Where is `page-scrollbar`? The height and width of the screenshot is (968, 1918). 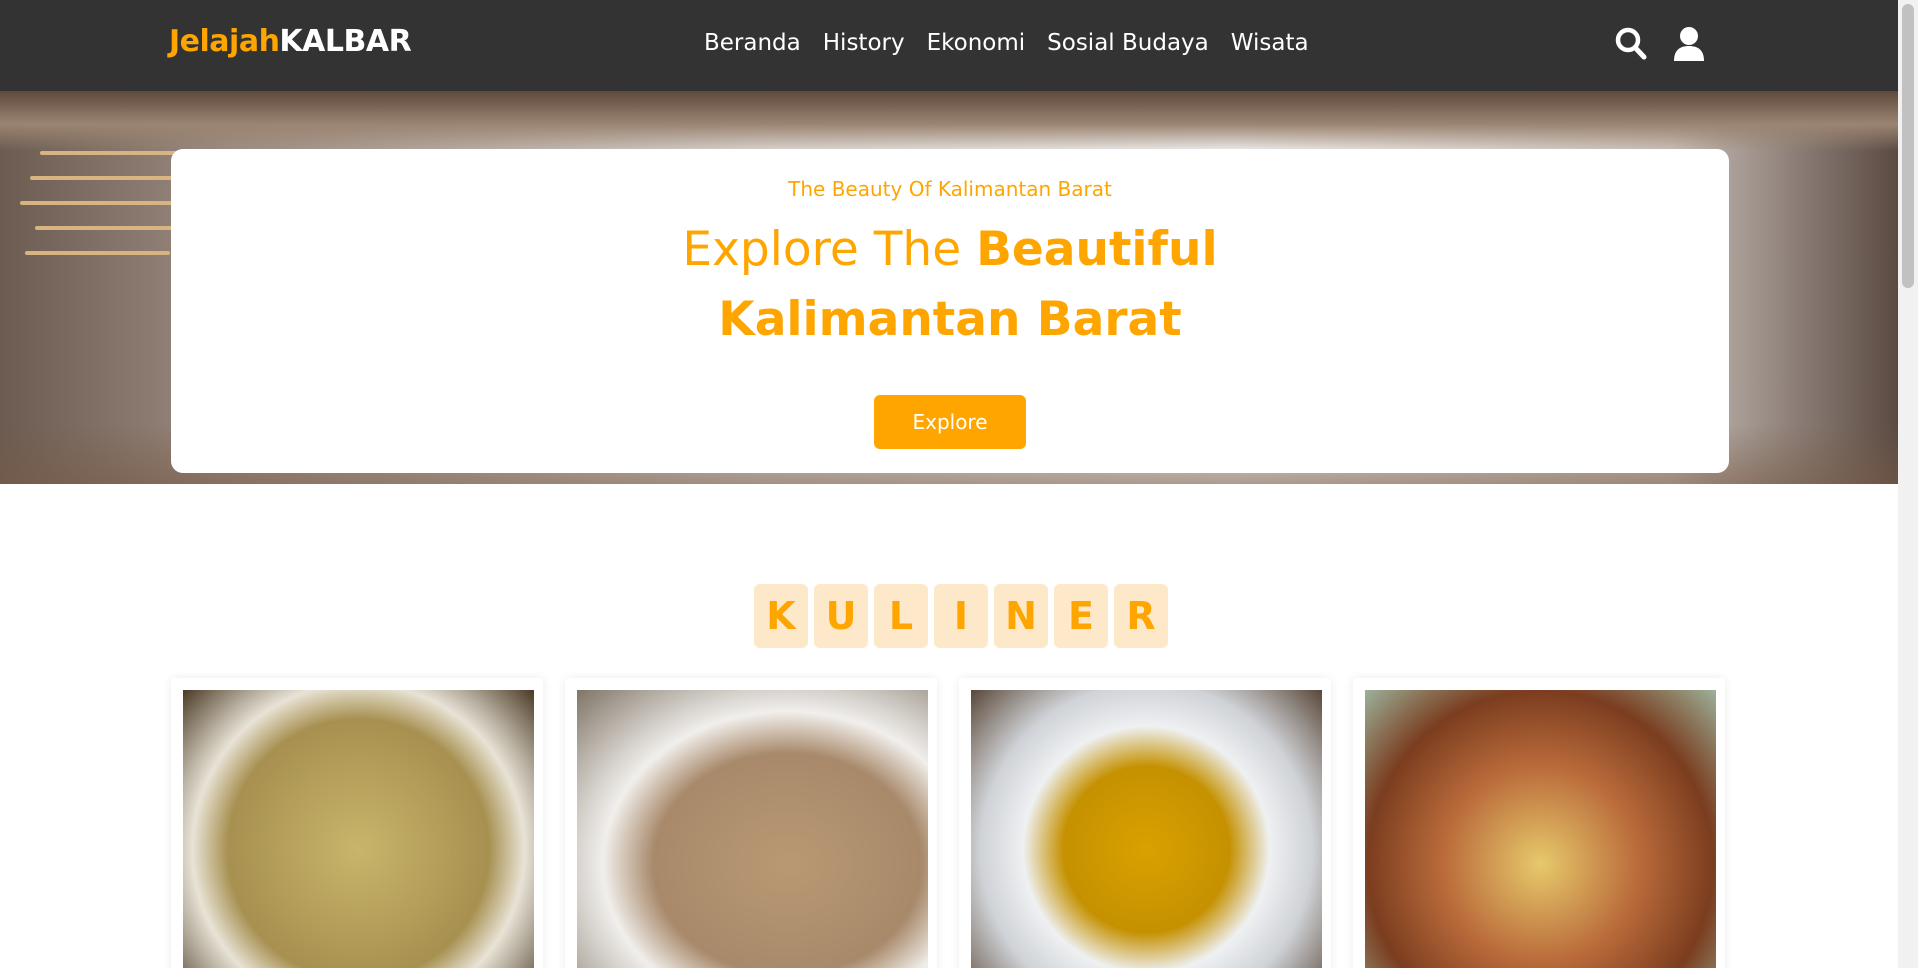
page-scrollbar is located at coordinates (1908, 484).